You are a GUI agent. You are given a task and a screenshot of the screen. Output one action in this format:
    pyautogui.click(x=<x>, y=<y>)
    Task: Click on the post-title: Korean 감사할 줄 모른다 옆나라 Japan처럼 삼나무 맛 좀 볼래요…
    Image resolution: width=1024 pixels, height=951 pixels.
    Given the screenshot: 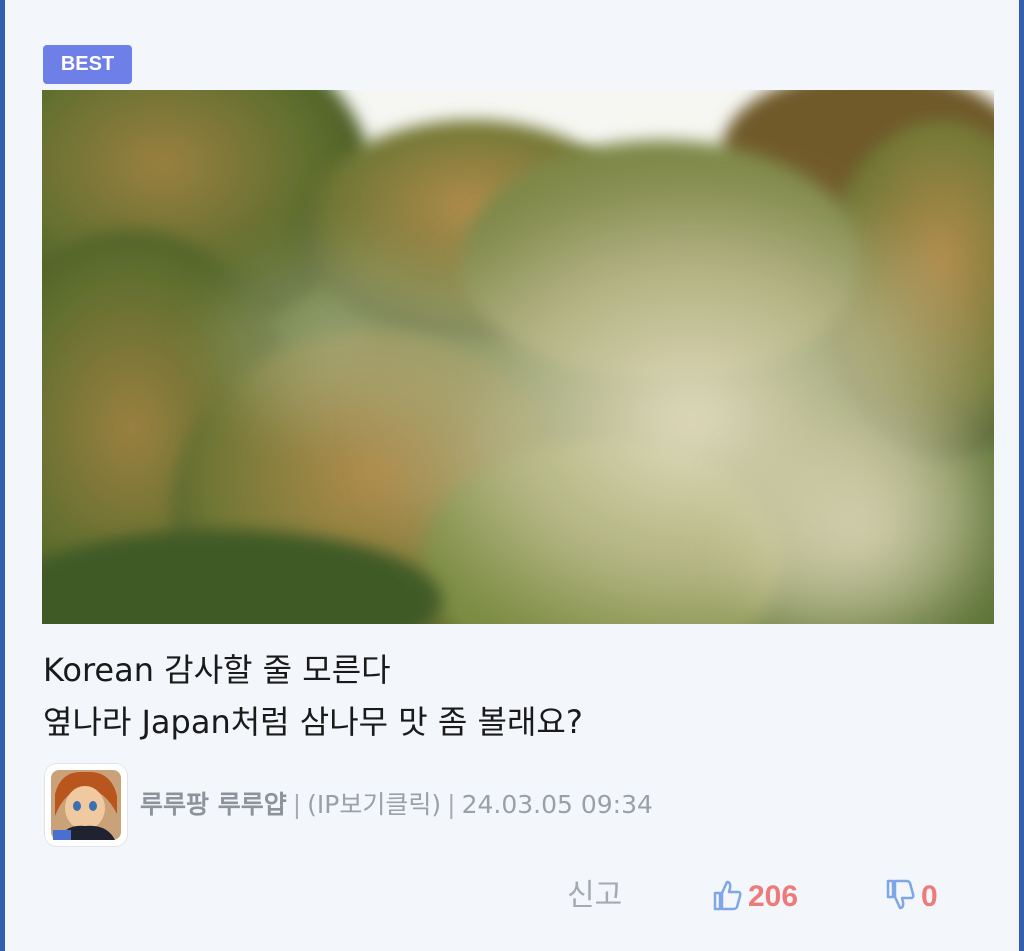 What is the action you would take?
    pyautogui.click(x=513, y=696)
    